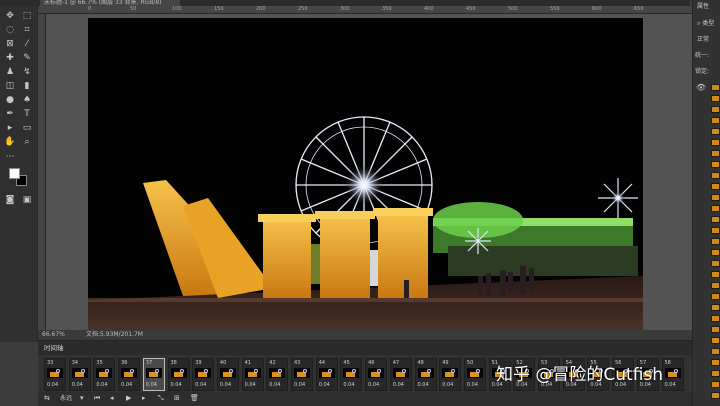 Image resolution: width=720 pixels, height=406 pixels. I want to click on timeline-frame: 37 0.04, so click(153, 374).